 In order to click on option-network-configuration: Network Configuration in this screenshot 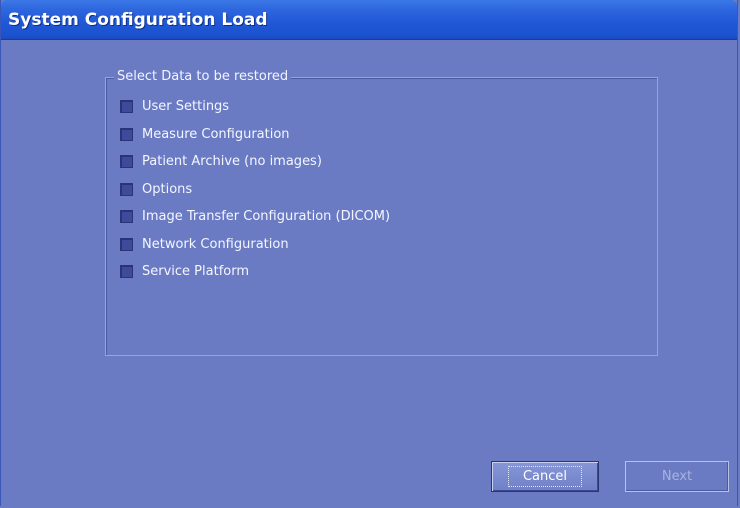, I will do `click(204, 244)`.